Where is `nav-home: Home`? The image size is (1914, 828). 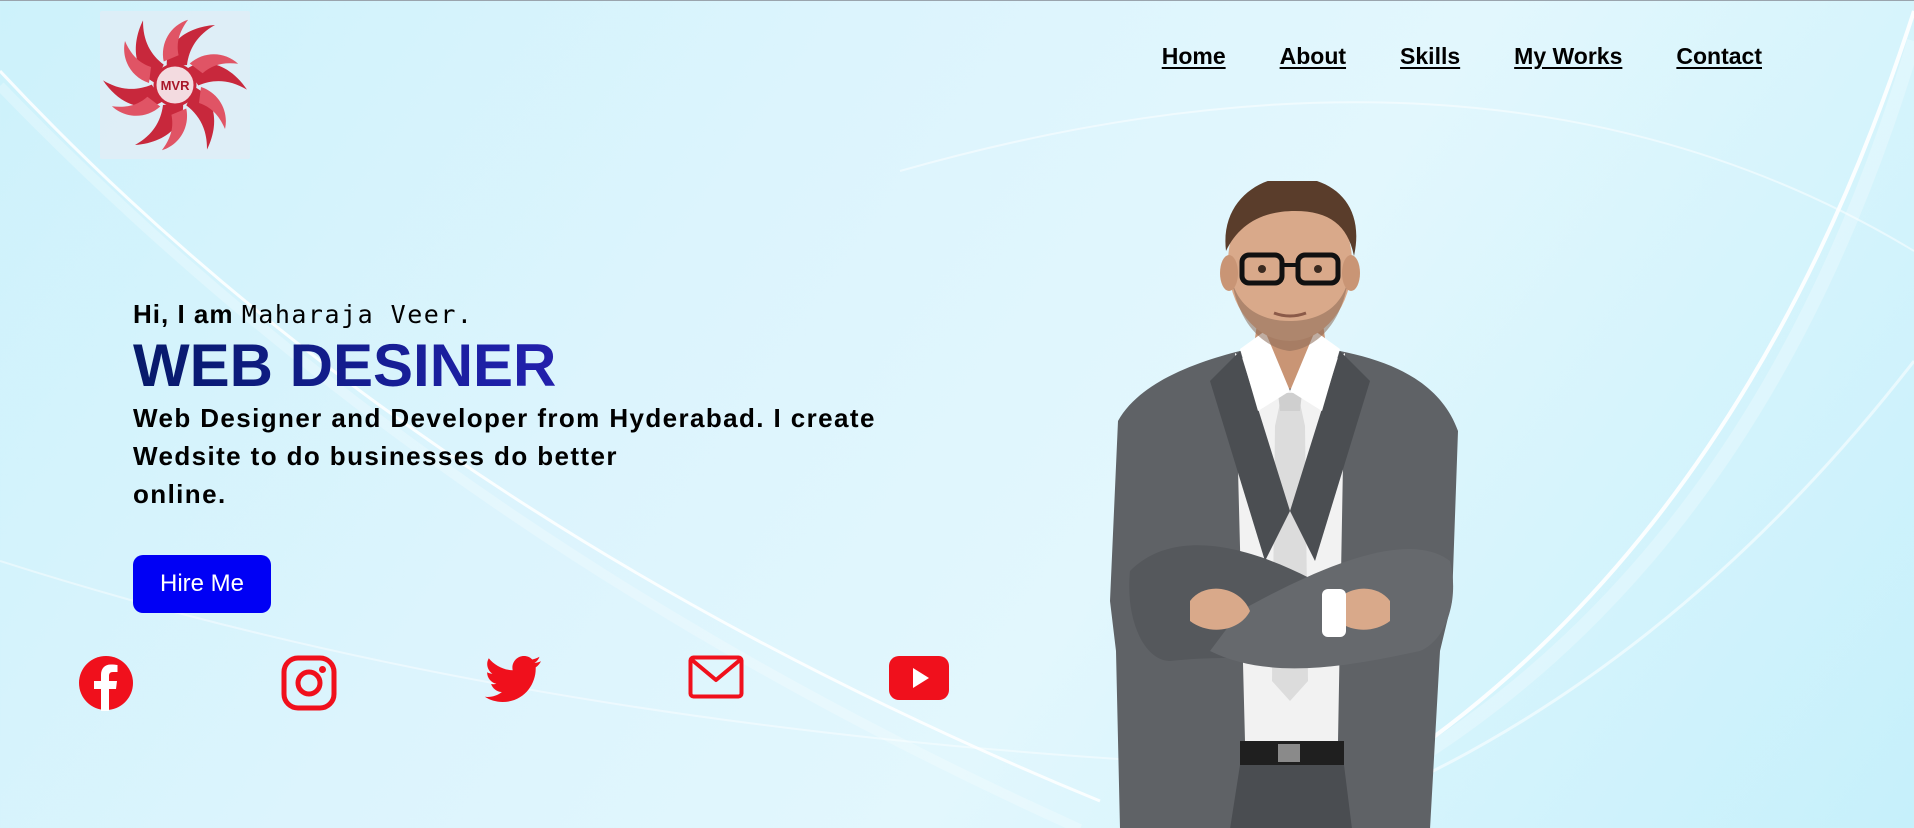 nav-home: Home is located at coordinates (1194, 56).